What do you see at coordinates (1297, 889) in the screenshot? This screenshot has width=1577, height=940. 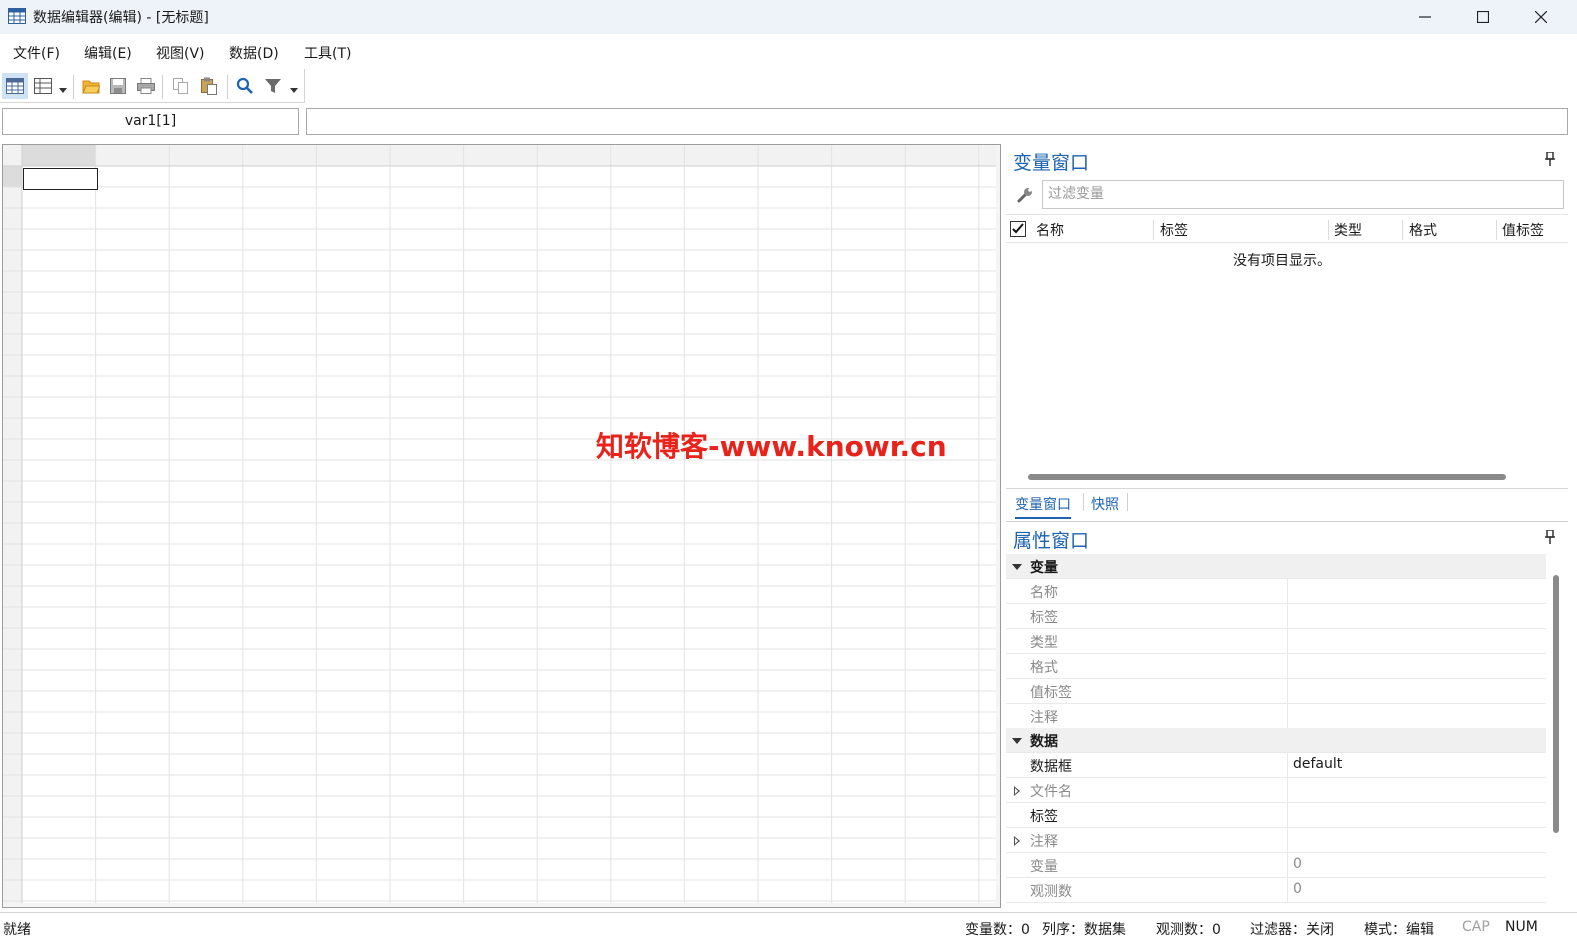 I see `property-value: 0` at bounding box center [1297, 889].